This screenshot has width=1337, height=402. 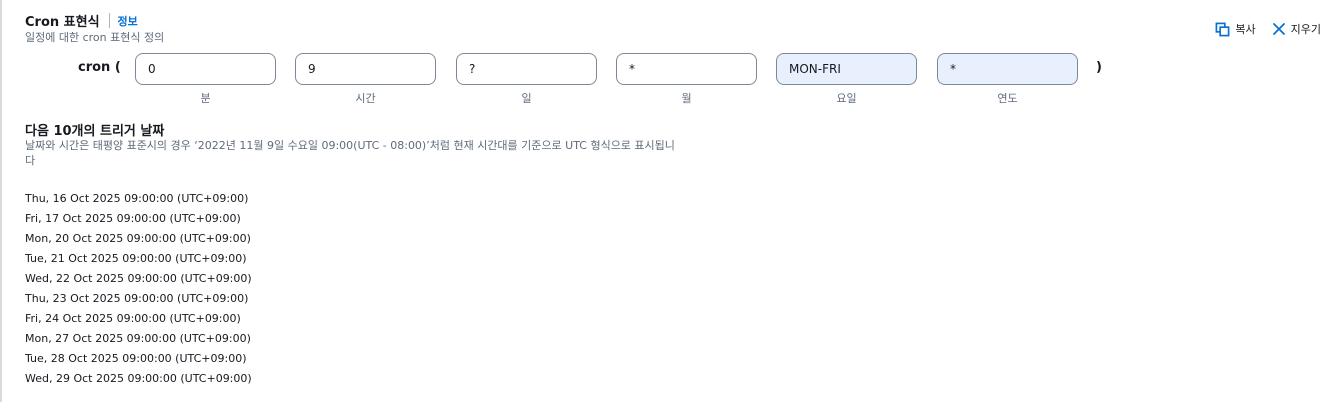 I want to click on year-input, so click(x=1007, y=69).